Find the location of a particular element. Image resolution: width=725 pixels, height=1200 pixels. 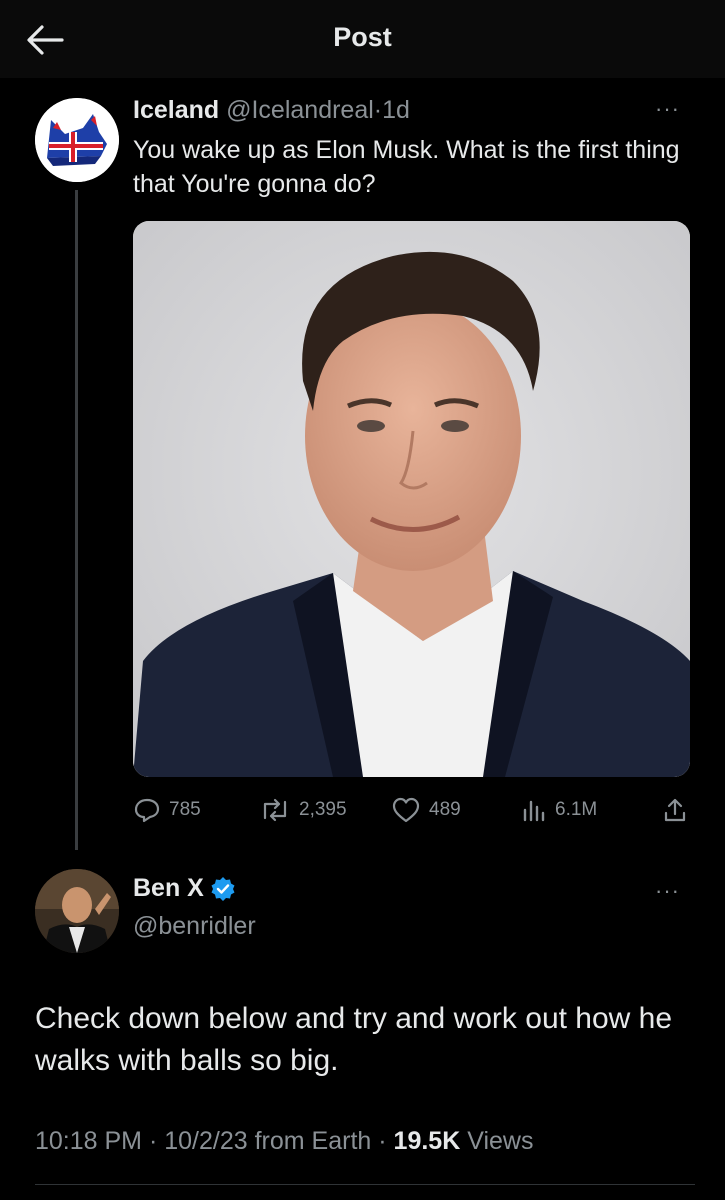

author-name: Iceland is located at coordinates (176, 110).